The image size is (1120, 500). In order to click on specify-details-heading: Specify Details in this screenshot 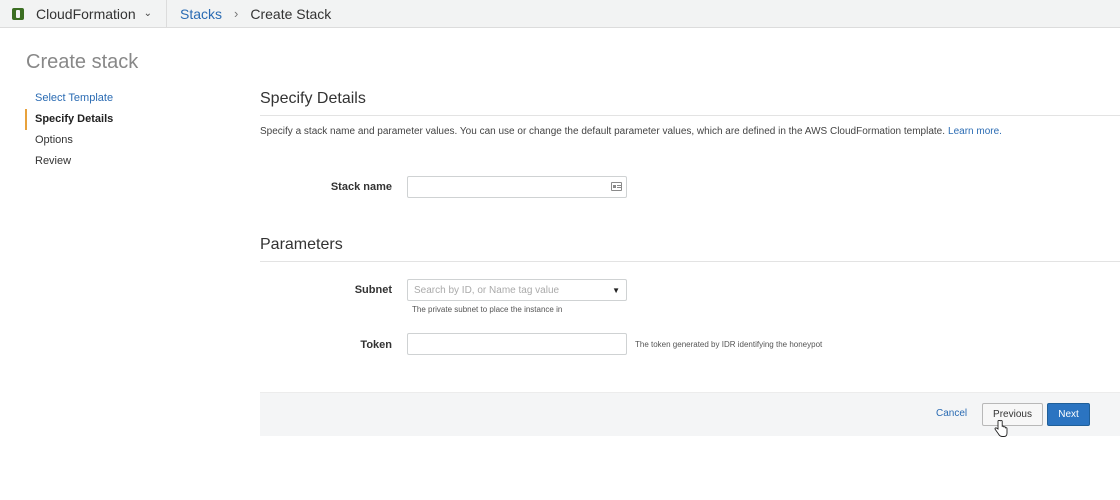, I will do `click(313, 98)`.